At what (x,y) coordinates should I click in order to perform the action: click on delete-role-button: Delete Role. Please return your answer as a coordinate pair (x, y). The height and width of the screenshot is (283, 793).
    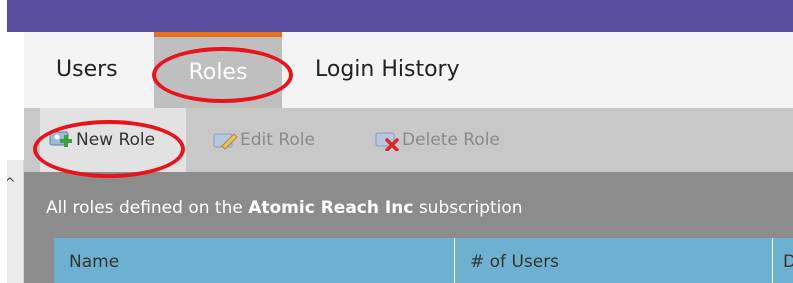
    Looking at the image, I should click on (437, 140).